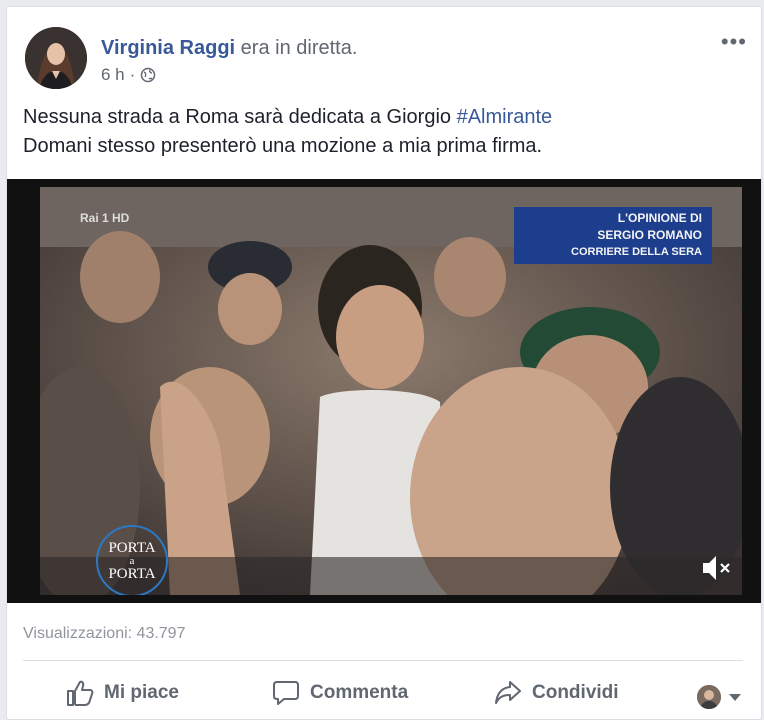 This screenshot has height=720, width=764. What do you see at coordinates (575, 692) in the screenshot?
I see `share-label: Condividi` at bounding box center [575, 692].